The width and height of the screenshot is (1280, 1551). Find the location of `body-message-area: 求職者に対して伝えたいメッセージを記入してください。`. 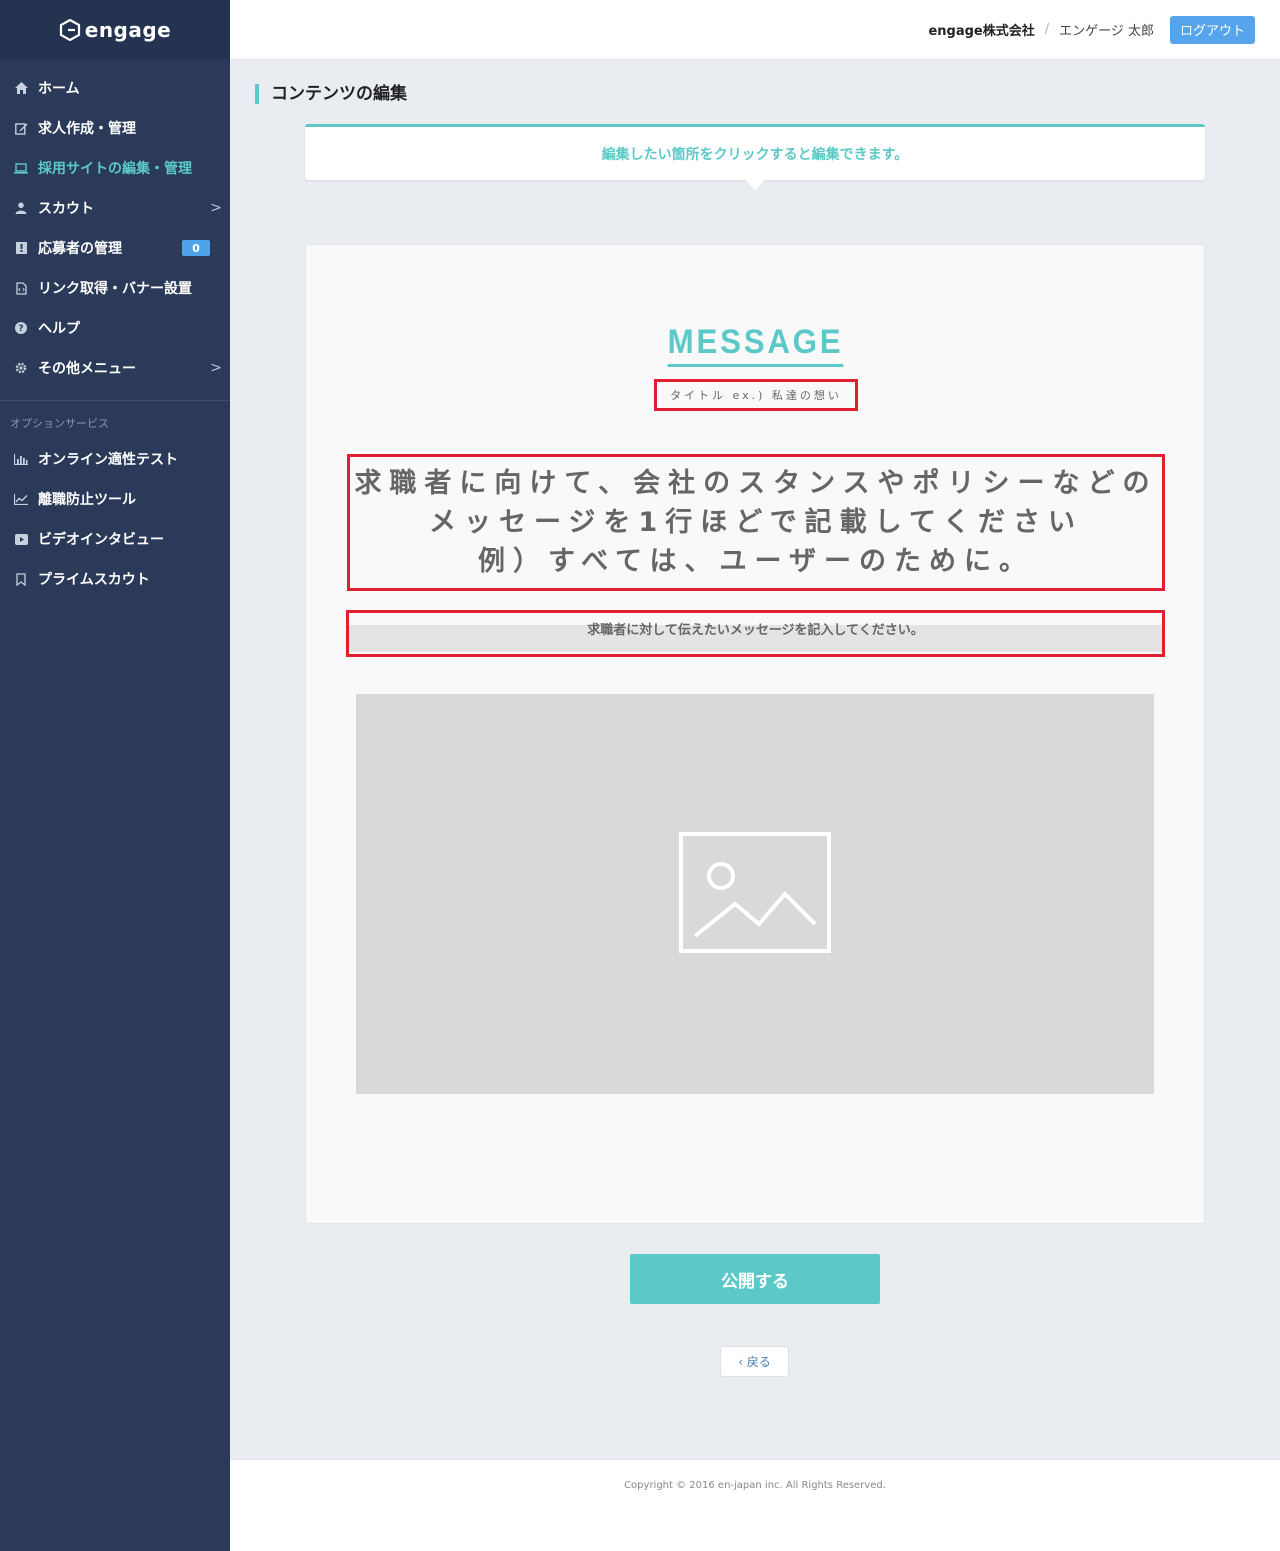

body-message-area: 求職者に対して伝えたいメッセージを記入してください。 is located at coordinates (755, 637).